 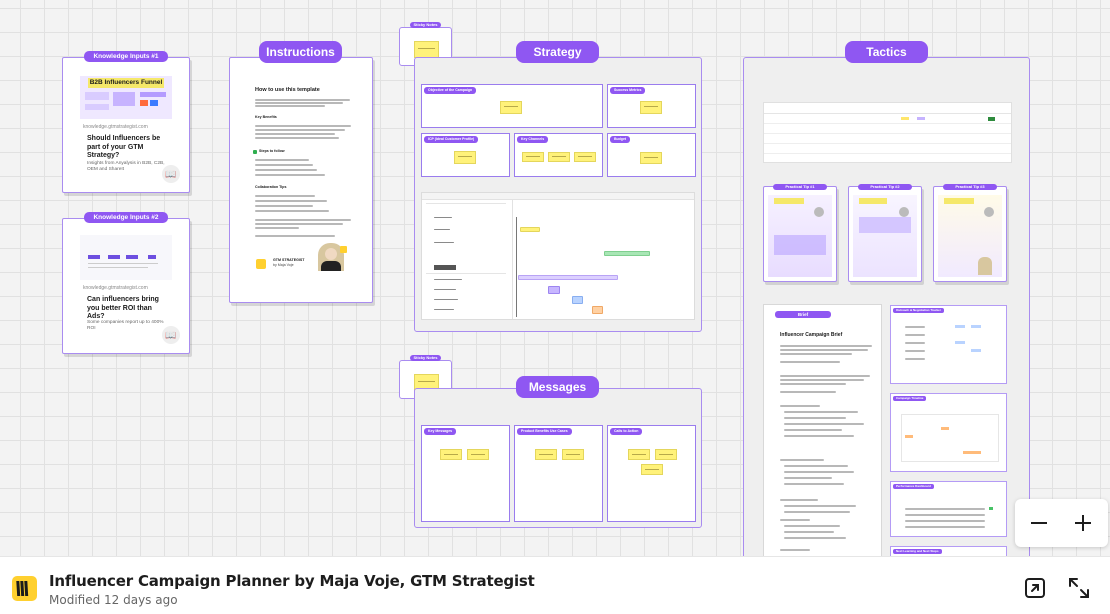 What do you see at coordinates (886, 52) in the screenshot?
I see `tactics-label: Tactics` at bounding box center [886, 52].